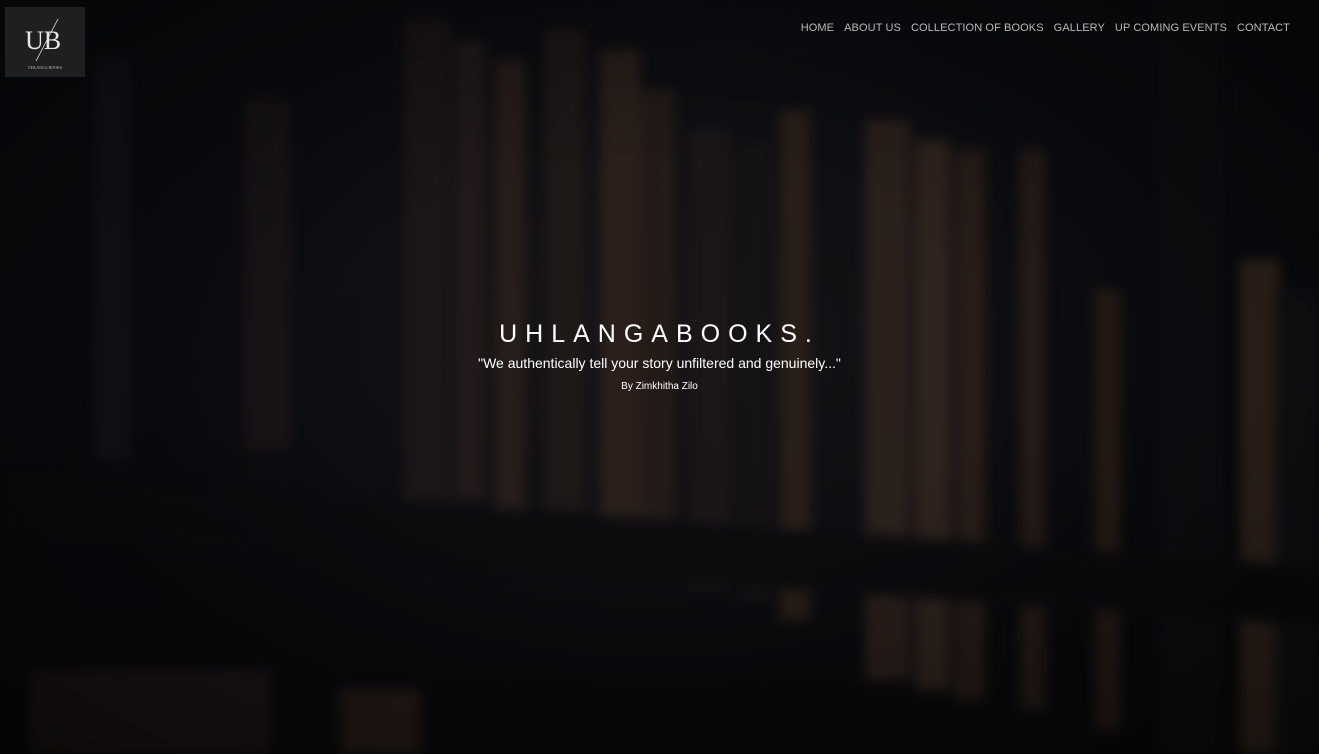 This screenshot has height=754, width=1319. What do you see at coordinates (659, 386) in the screenshot?
I see `hero-byline: By Zimkhitha Zilo` at bounding box center [659, 386].